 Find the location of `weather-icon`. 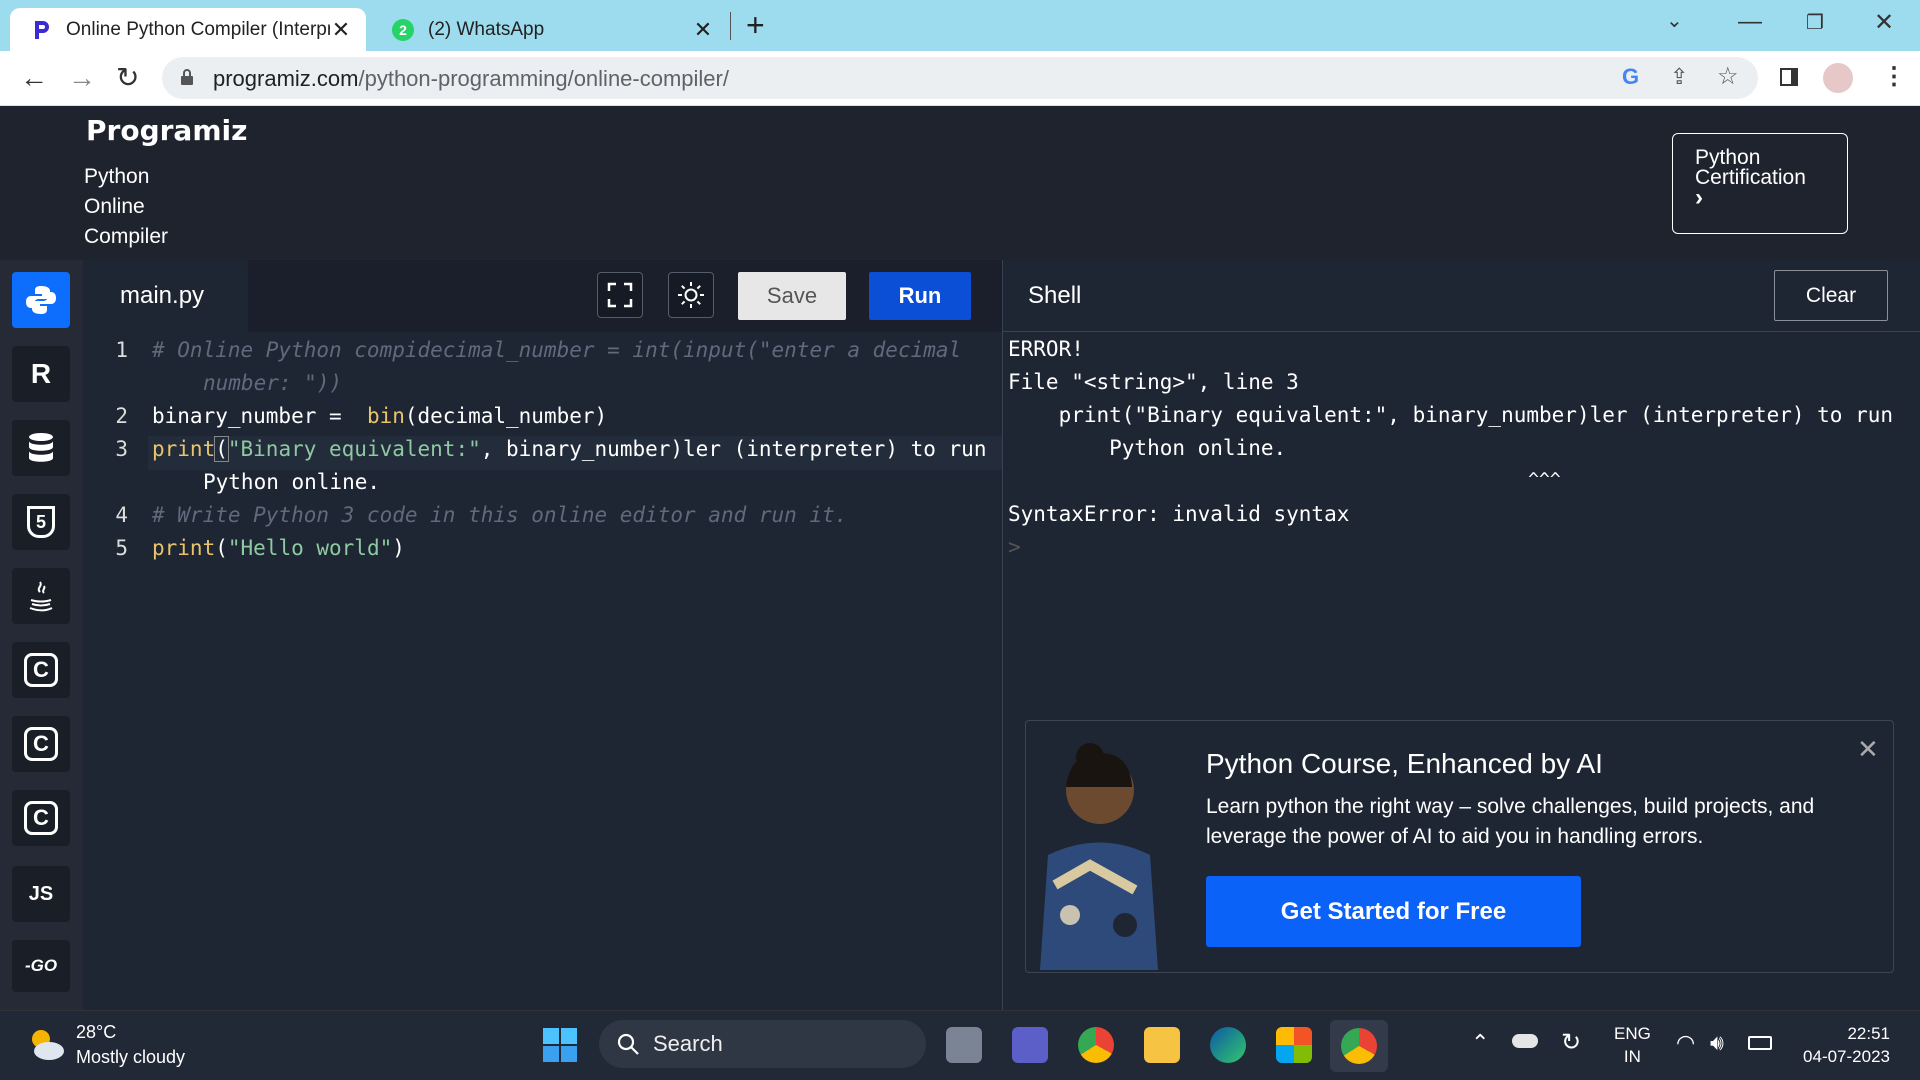

weather-icon is located at coordinates (46, 1044).